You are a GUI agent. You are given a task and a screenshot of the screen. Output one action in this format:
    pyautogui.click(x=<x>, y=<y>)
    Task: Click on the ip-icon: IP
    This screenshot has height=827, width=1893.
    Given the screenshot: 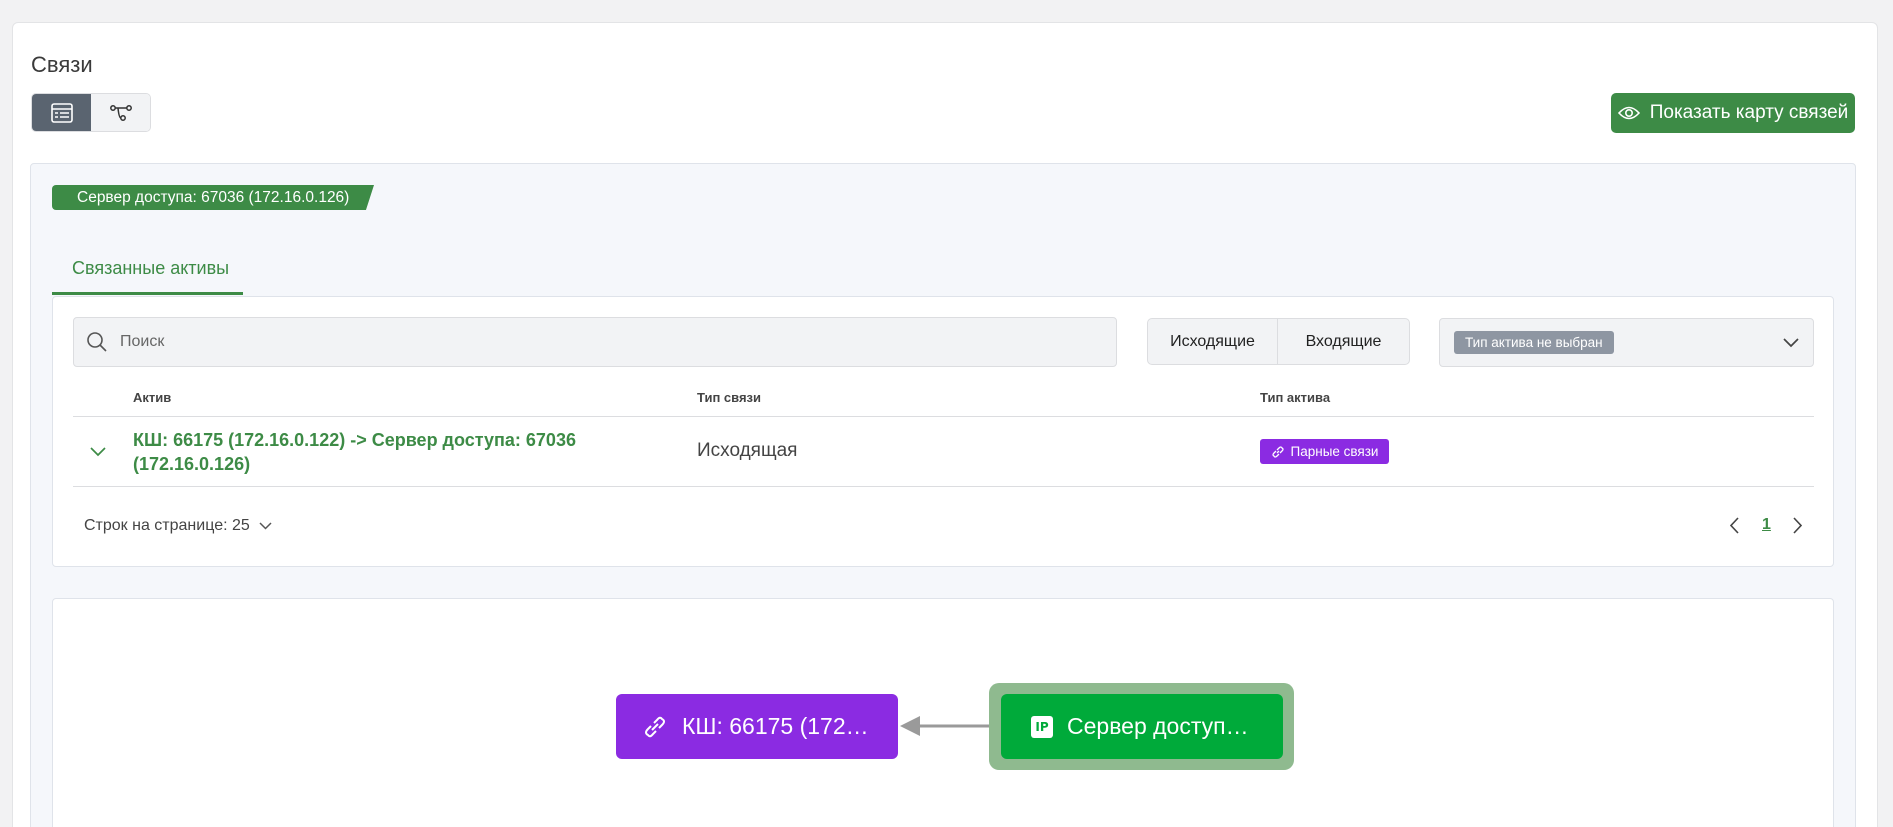 What is the action you would take?
    pyautogui.click(x=1042, y=726)
    